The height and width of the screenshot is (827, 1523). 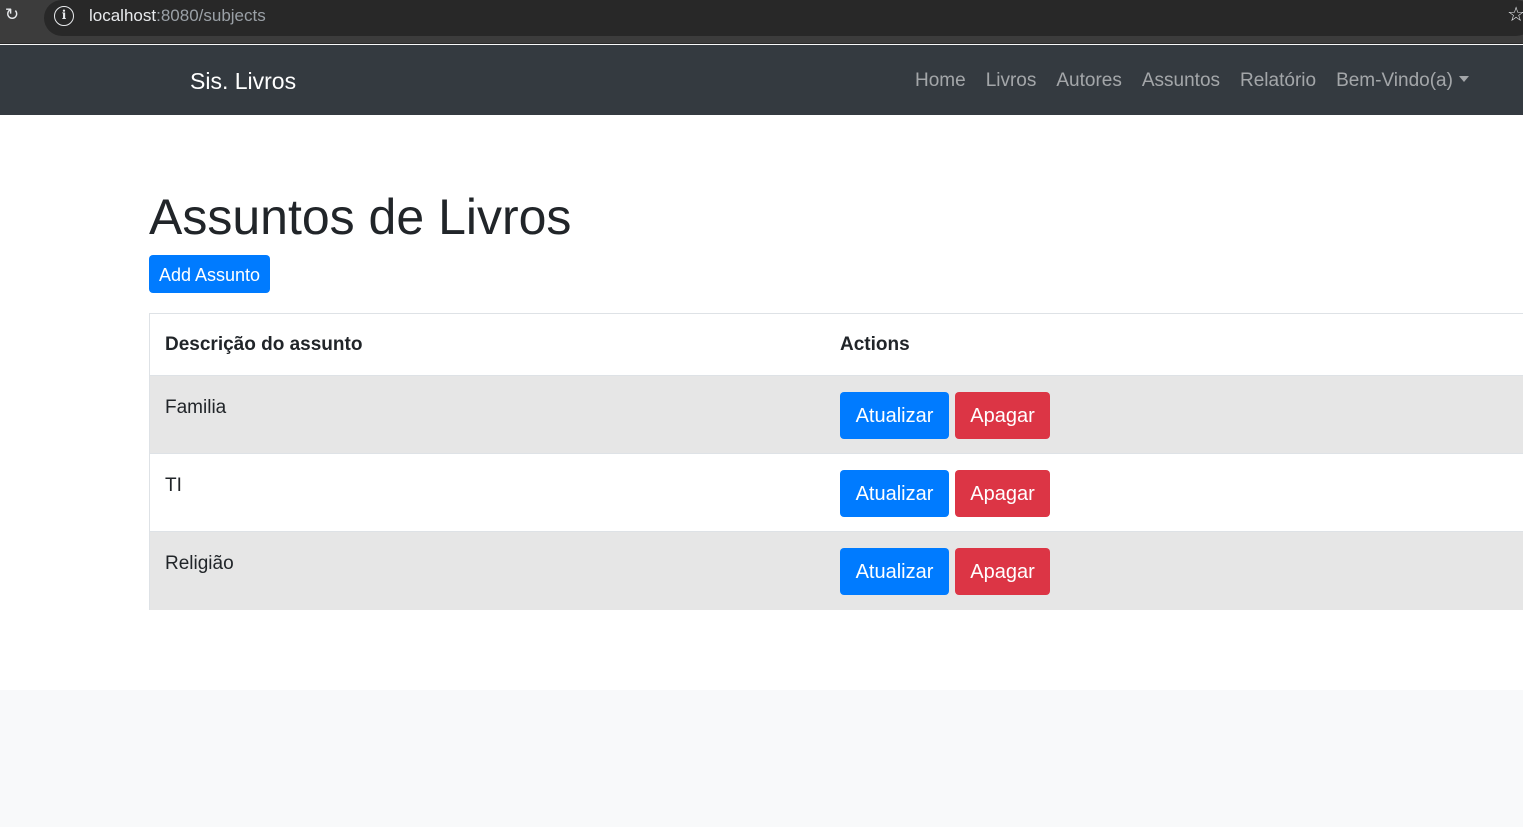 I want to click on subject-description: Religião, so click(x=199, y=563).